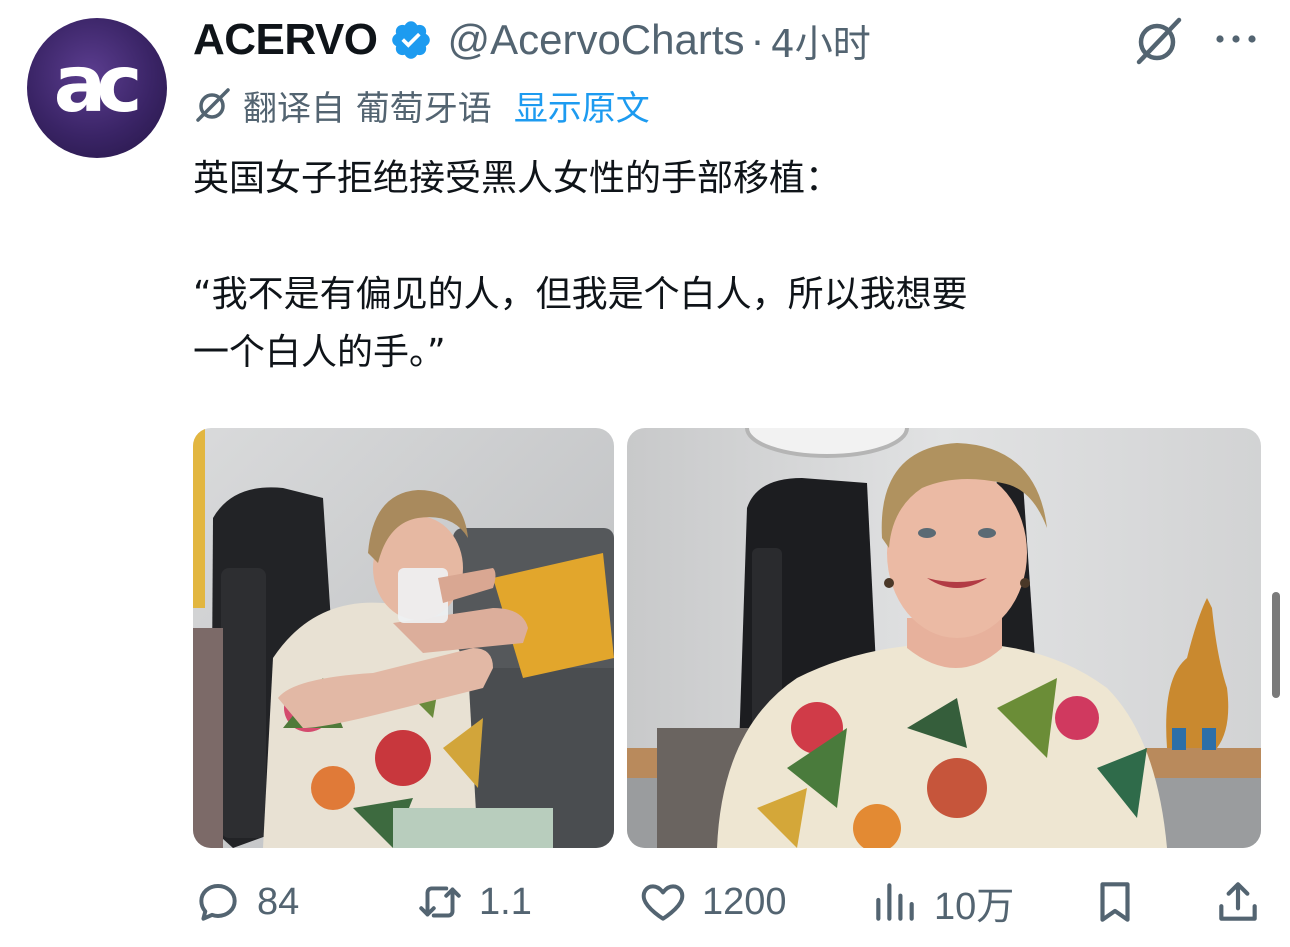  Describe the element at coordinates (1158, 41) in the screenshot. I see `grok-icon` at that location.